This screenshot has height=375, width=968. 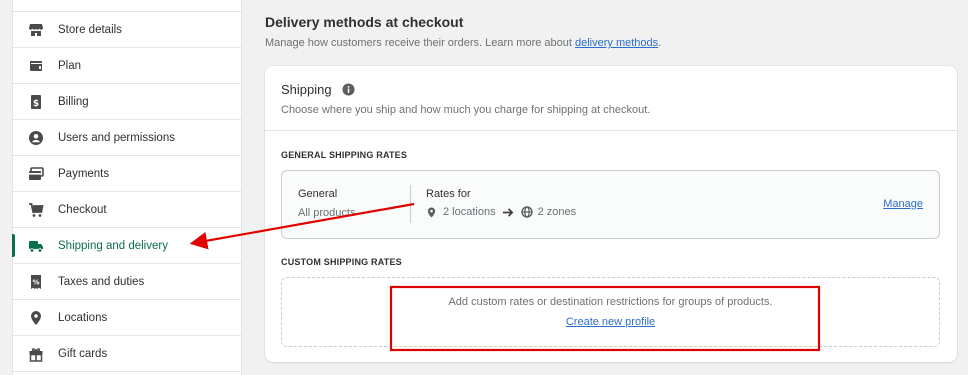 What do you see at coordinates (306, 89) in the screenshot?
I see `shipping-card-title: Shipping` at bounding box center [306, 89].